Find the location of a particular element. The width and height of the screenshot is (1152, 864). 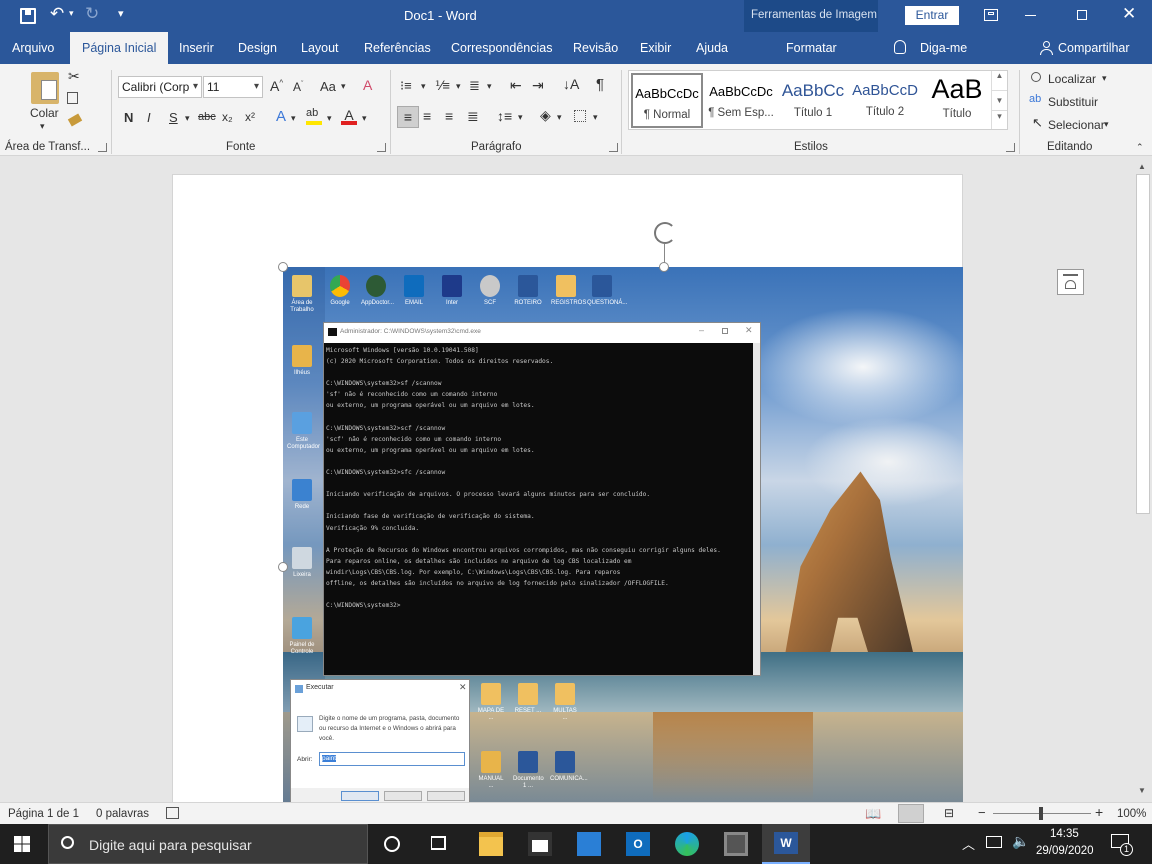

clock-time: 14:35 is located at coordinates (1064, 834).